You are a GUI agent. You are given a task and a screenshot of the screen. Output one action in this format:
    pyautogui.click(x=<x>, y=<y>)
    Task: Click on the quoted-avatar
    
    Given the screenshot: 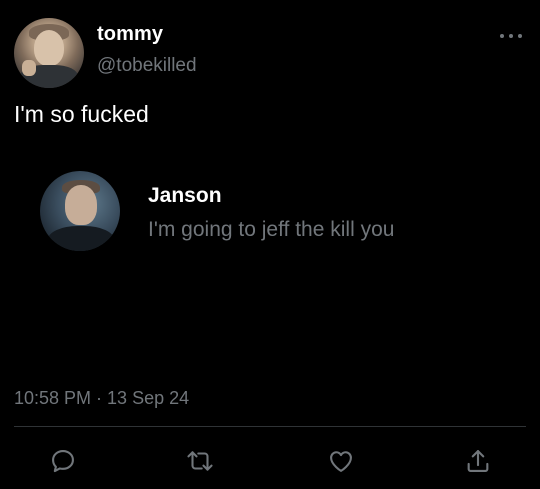 What is the action you would take?
    pyautogui.click(x=80, y=211)
    